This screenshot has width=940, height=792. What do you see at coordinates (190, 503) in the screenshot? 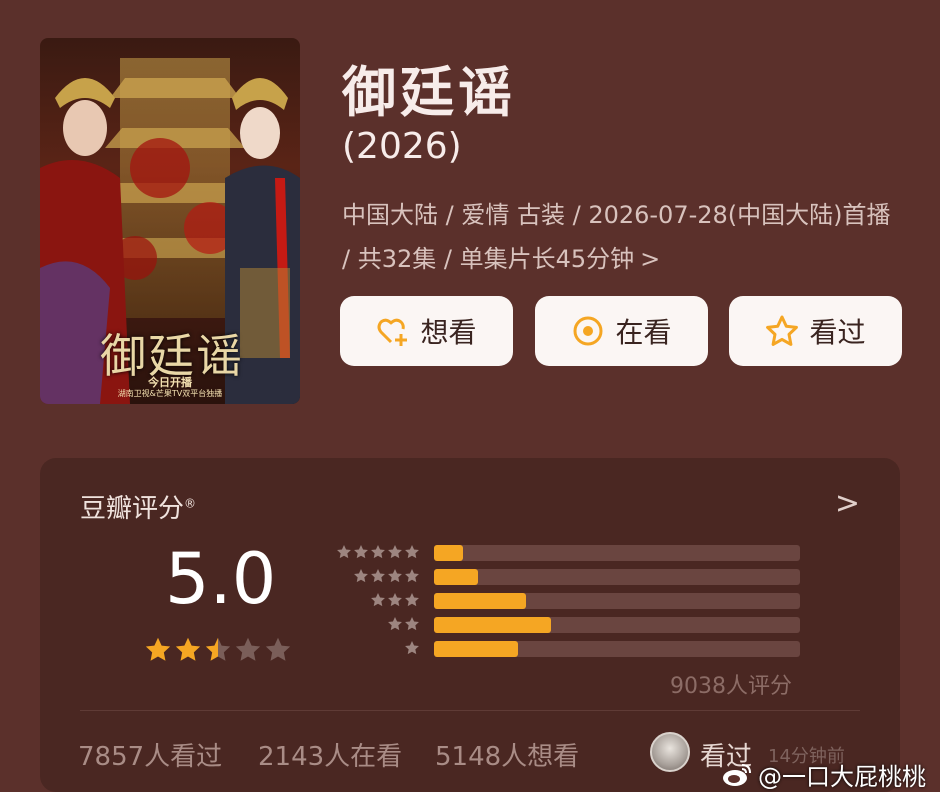
I see `registered-mark: ®` at bounding box center [190, 503].